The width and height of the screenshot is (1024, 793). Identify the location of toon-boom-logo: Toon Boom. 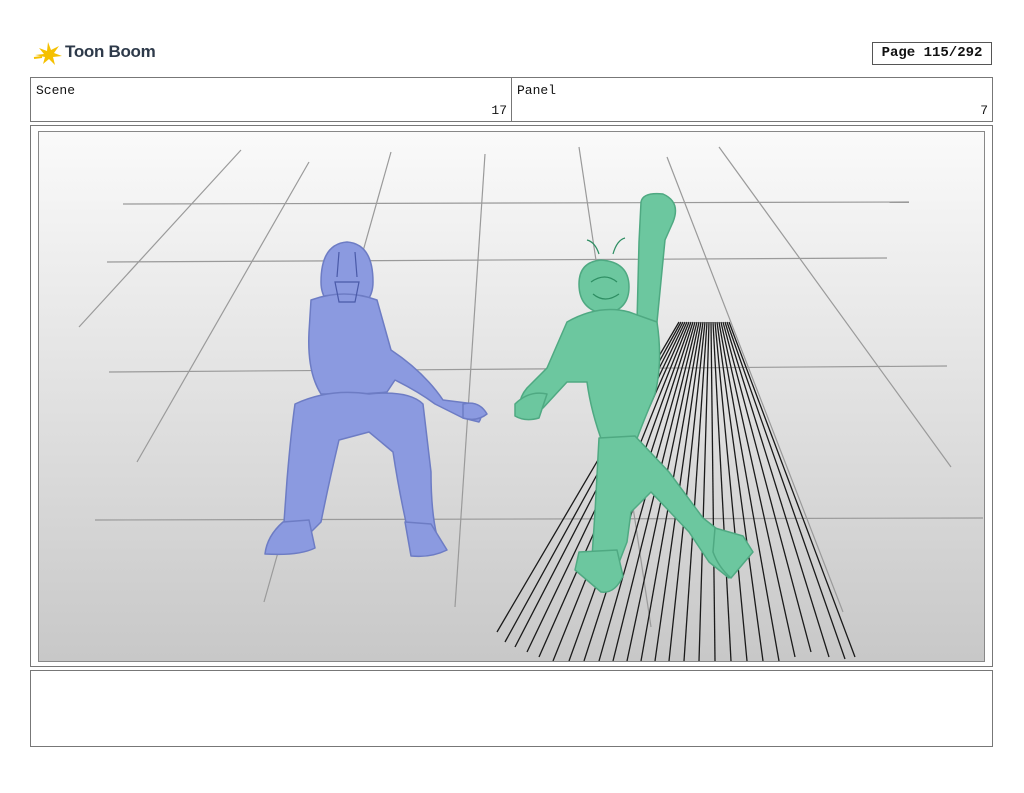
(98, 54).